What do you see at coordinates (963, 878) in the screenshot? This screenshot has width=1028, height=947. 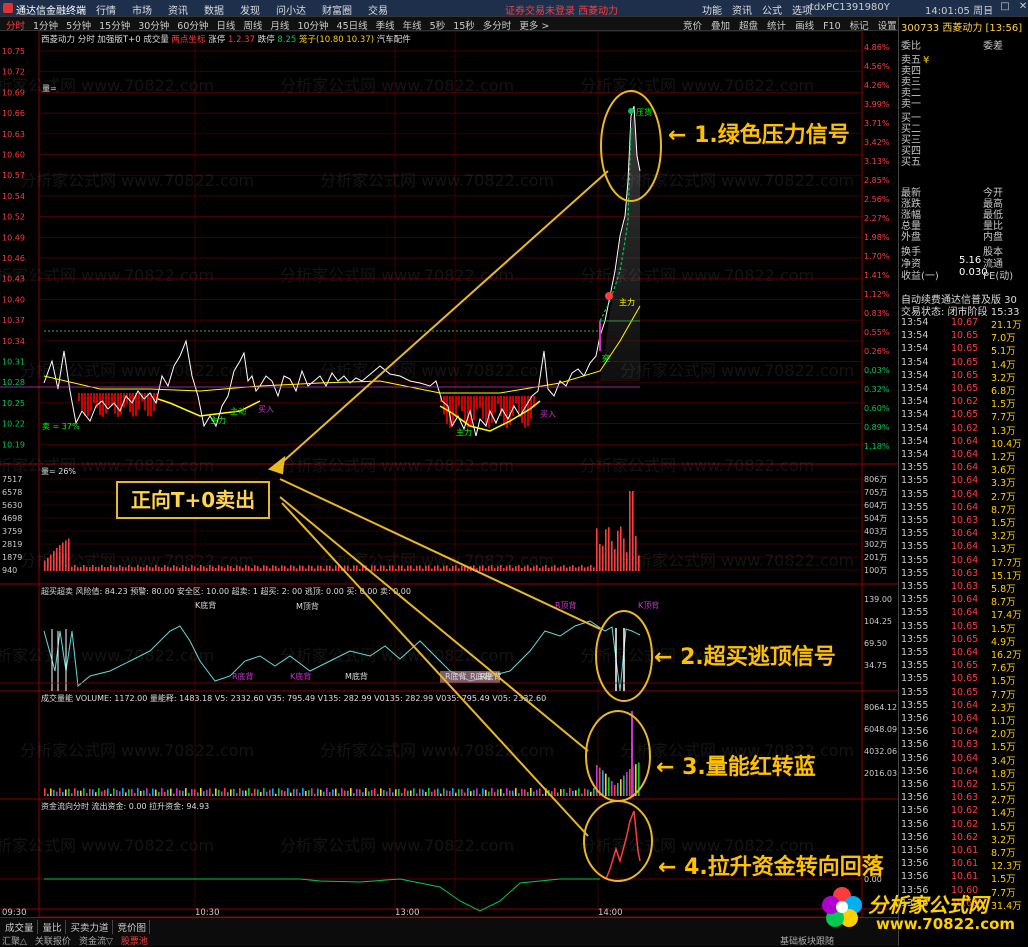 I see `trade-row: 13:56 10.61 1.5万` at bounding box center [963, 878].